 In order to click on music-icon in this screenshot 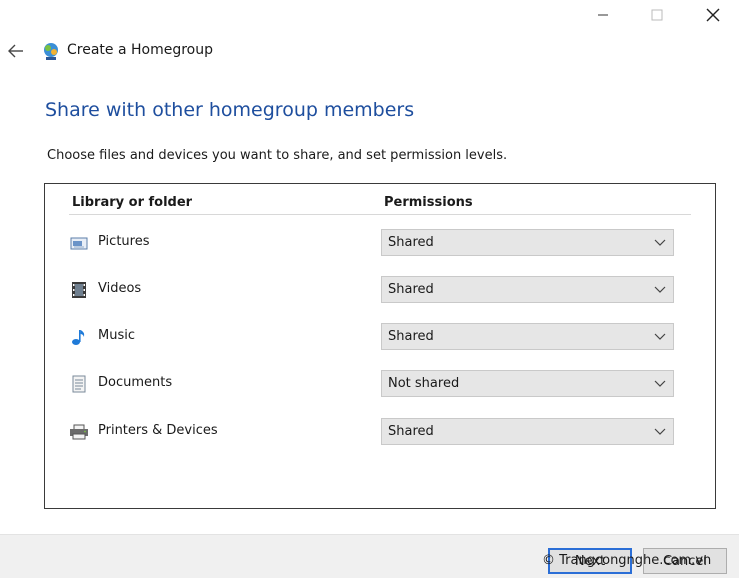, I will do `click(79, 337)`.